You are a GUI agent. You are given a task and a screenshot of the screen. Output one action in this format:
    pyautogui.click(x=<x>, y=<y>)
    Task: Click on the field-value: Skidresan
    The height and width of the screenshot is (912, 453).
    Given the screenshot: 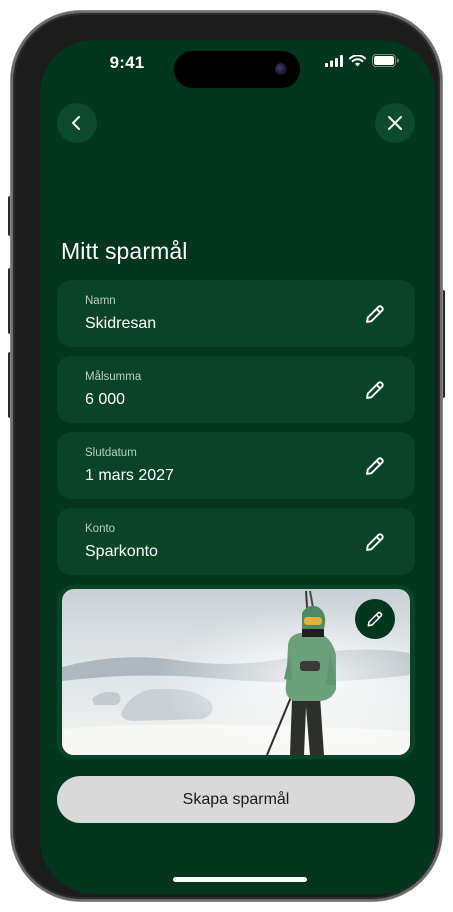 What is the action you would take?
    pyautogui.click(x=121, y=323)
    